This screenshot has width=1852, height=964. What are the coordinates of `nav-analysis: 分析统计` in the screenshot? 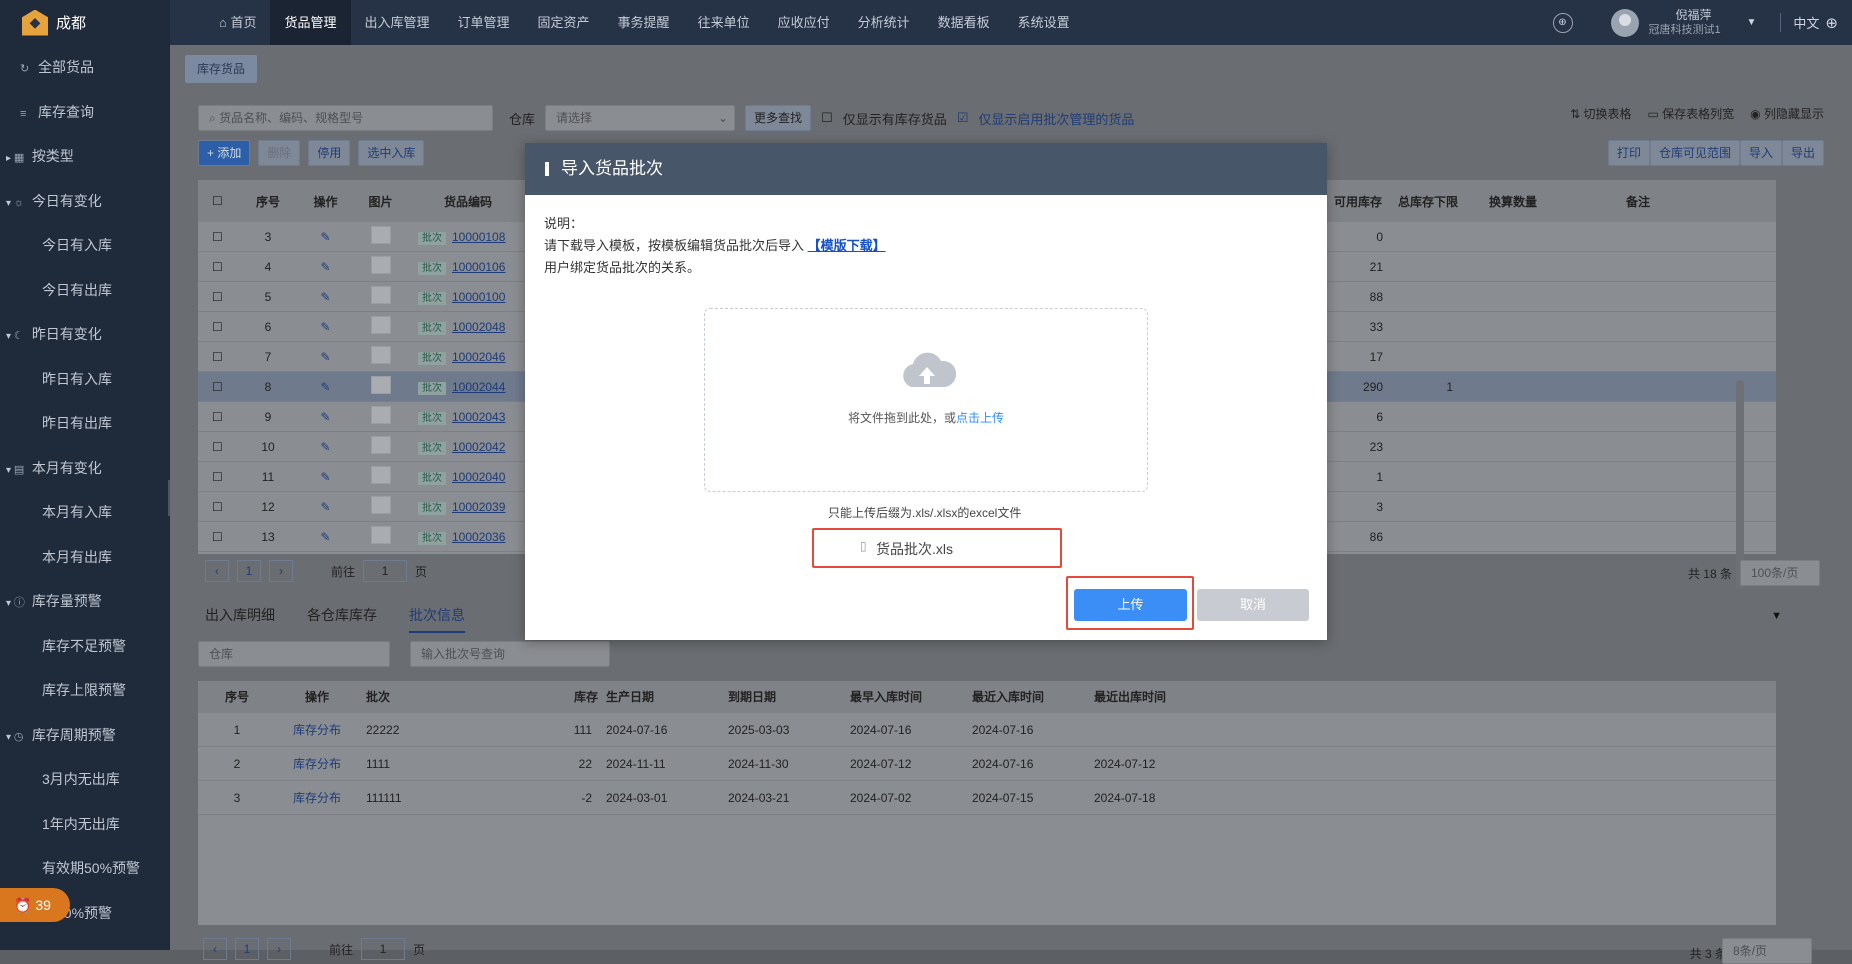 It's located at (884, 22).